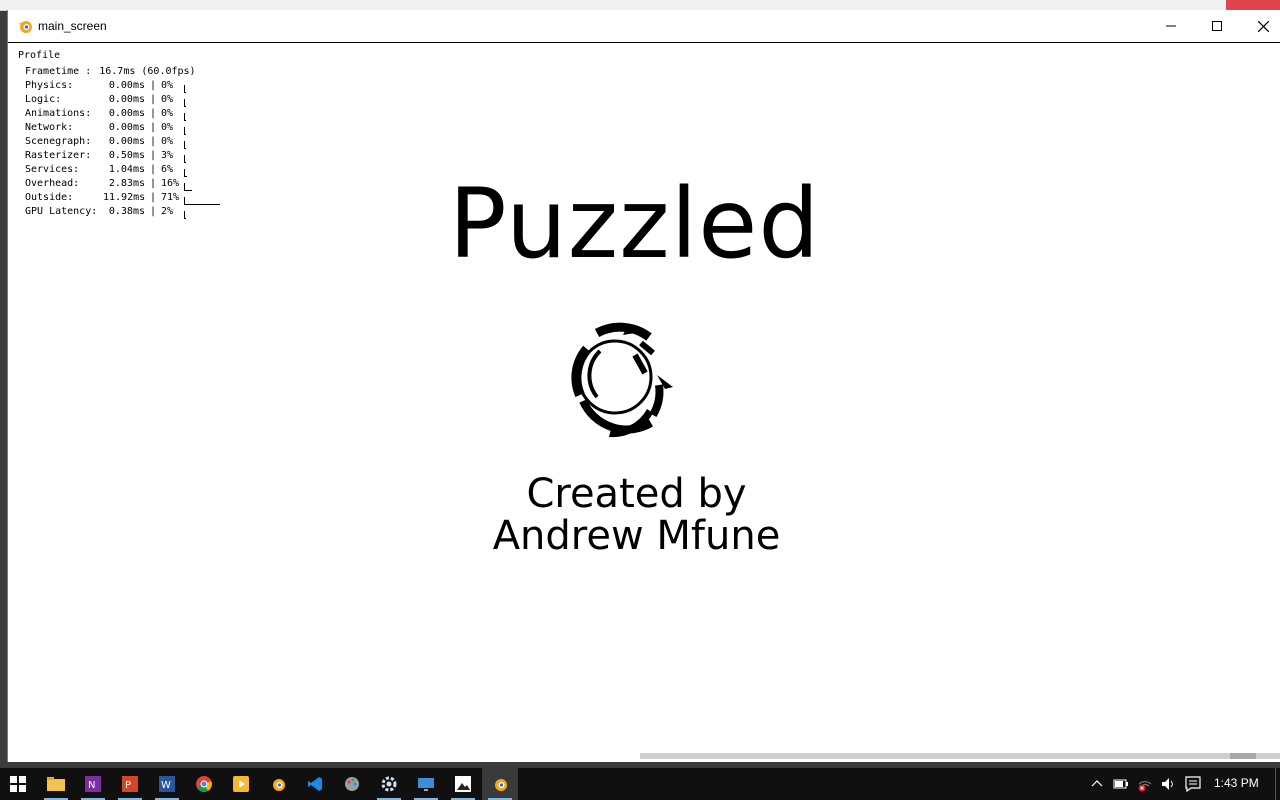 Image resolution: width=1280 pixels, height=800 pixels. I want to click on onenote-icon: N, so click(93, 784).